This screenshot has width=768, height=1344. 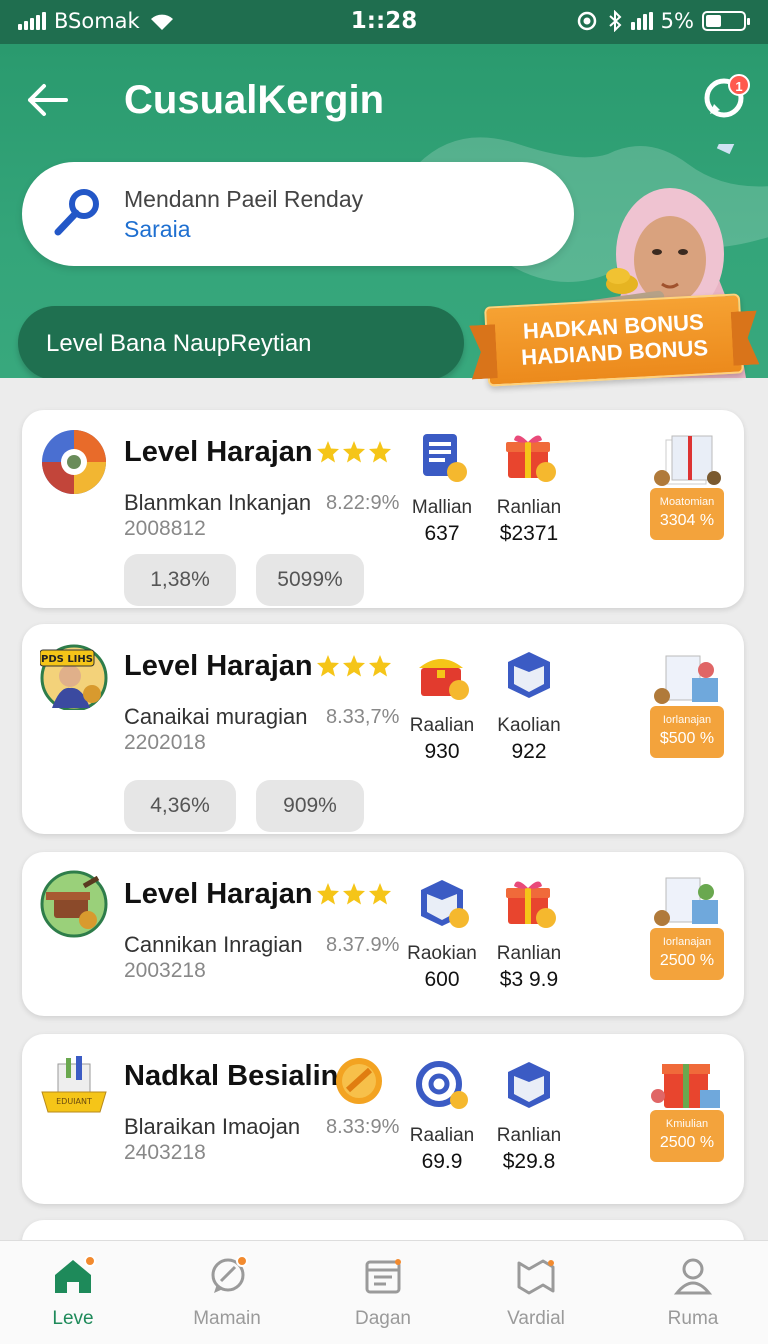 I want to click on nav-item-ruma: Ruma, so click(x=693, y=1292).